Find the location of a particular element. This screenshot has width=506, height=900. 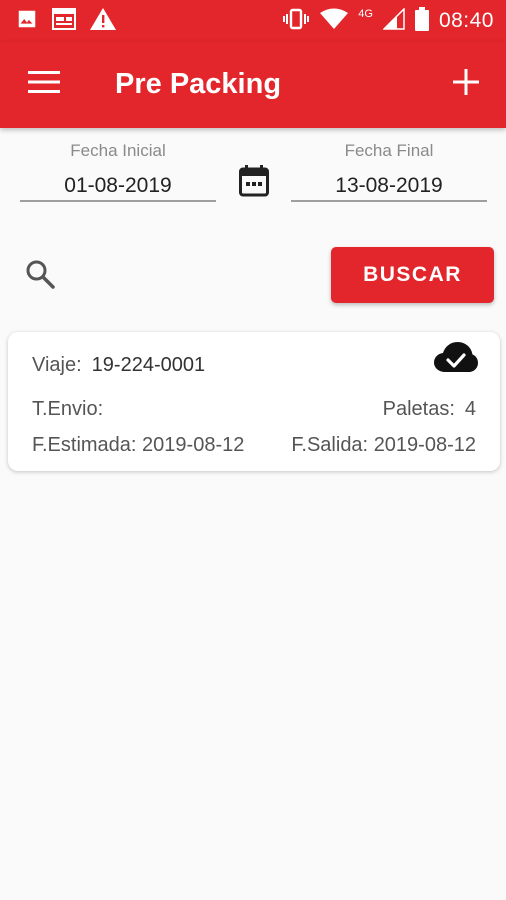

estimated-date-value: 2019-08-12 is located at coordinates (193, 445).